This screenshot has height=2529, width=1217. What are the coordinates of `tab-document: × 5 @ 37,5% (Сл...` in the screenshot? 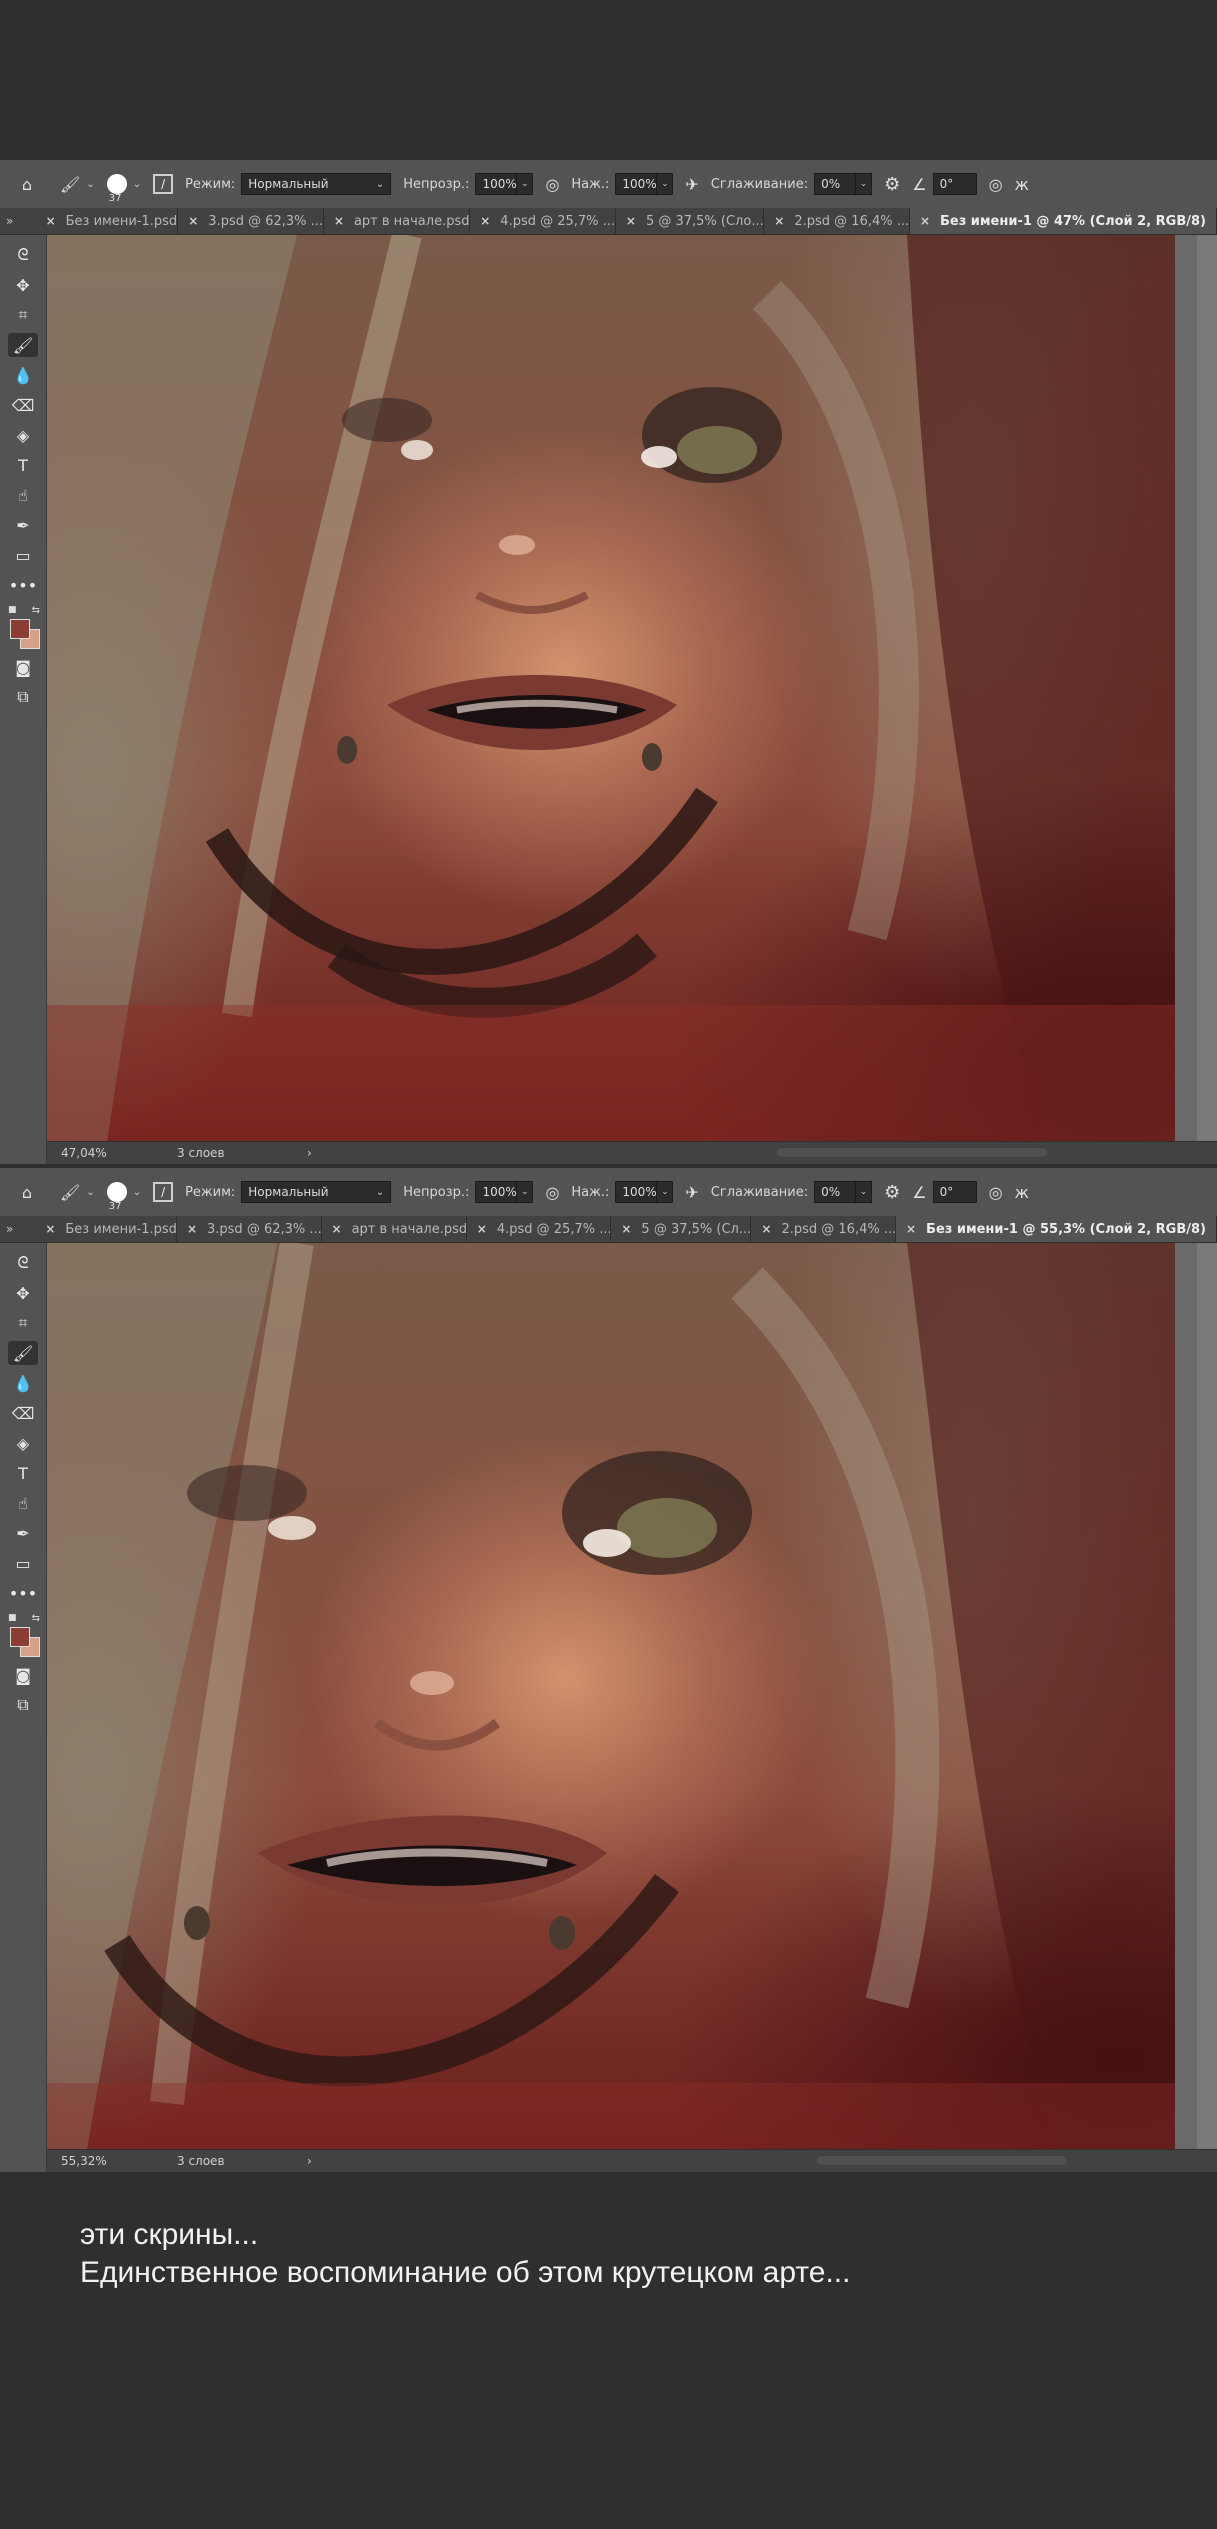 It's located at (681, 1229).